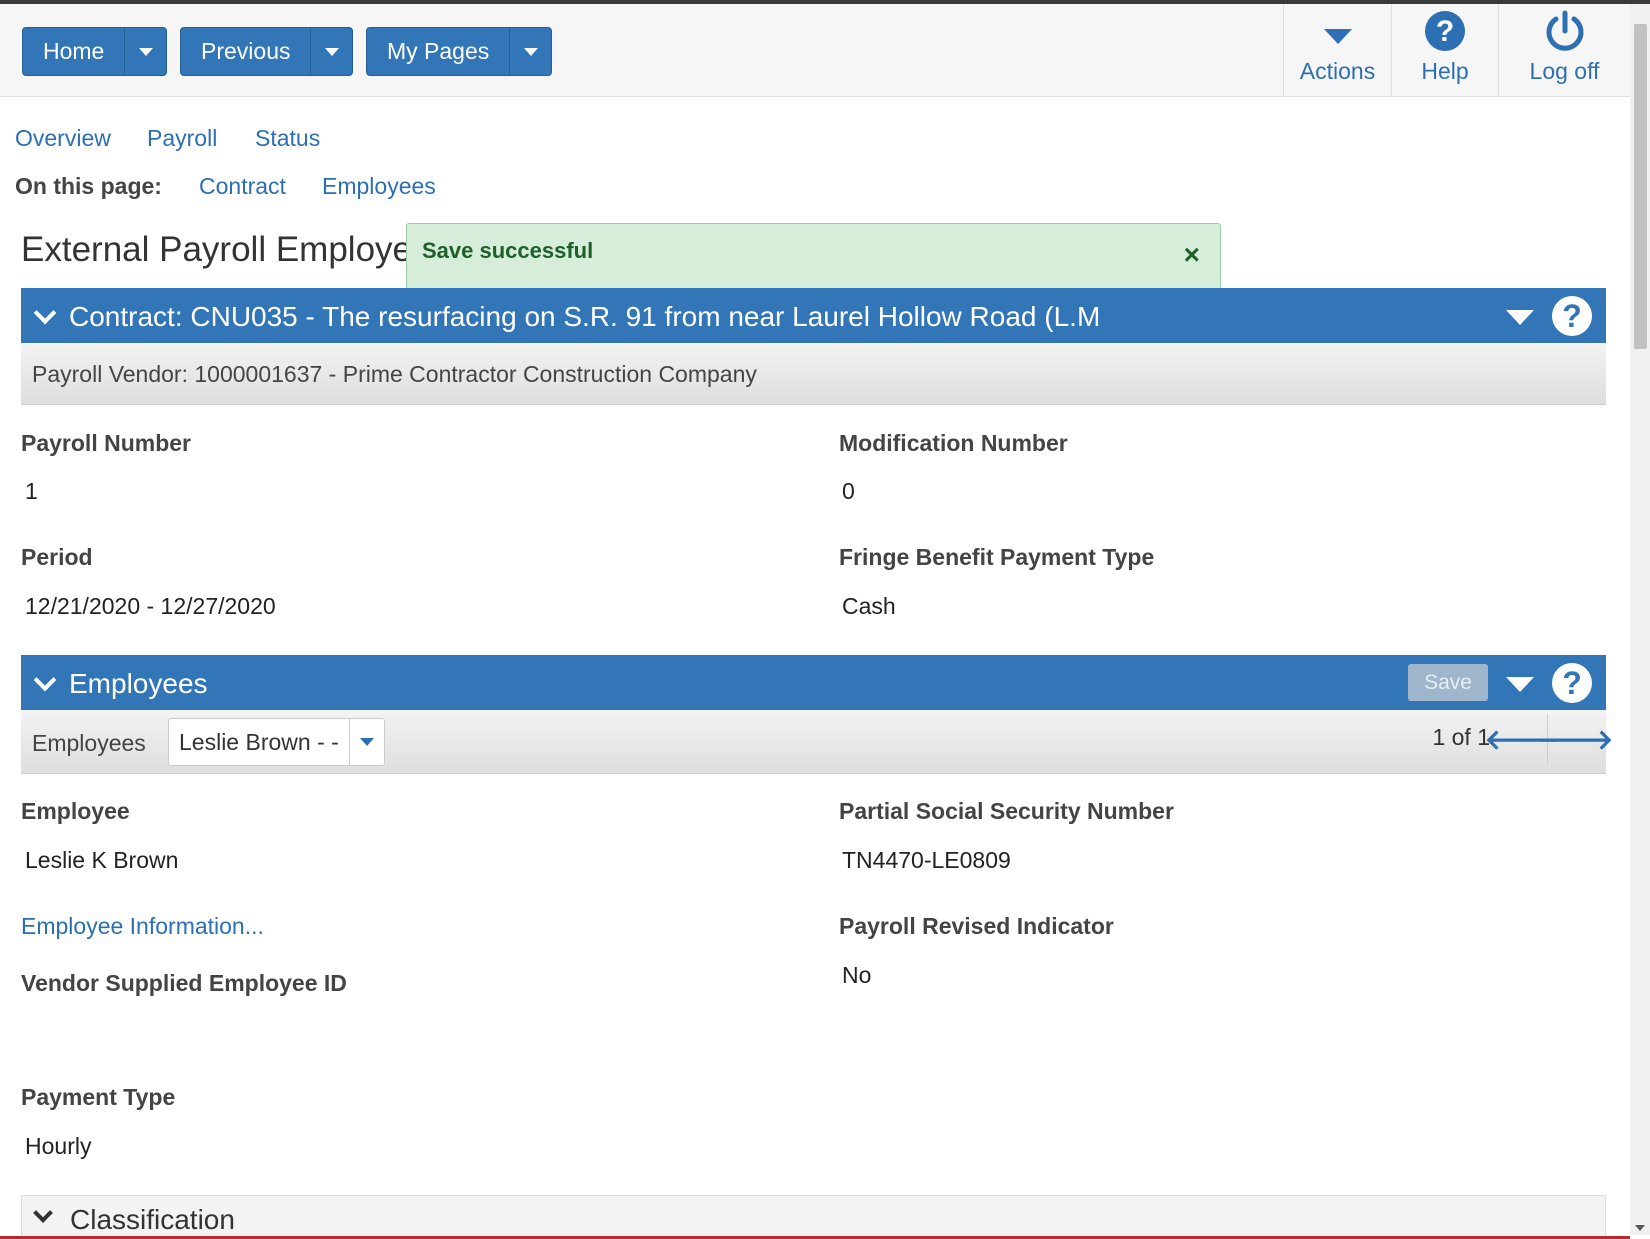 The height and width of the screenshot is (1239, 1650). I want to click on fringe-benefit-value: Cash, so click(869, 606).